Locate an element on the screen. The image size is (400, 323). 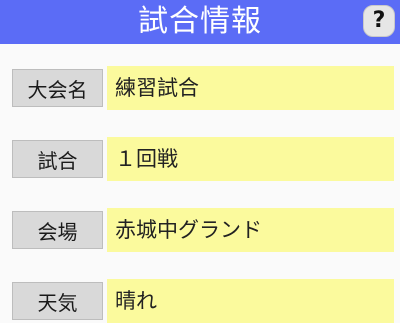
field-row-match: 試合 １回戦 is located at coordinates (203, 159).